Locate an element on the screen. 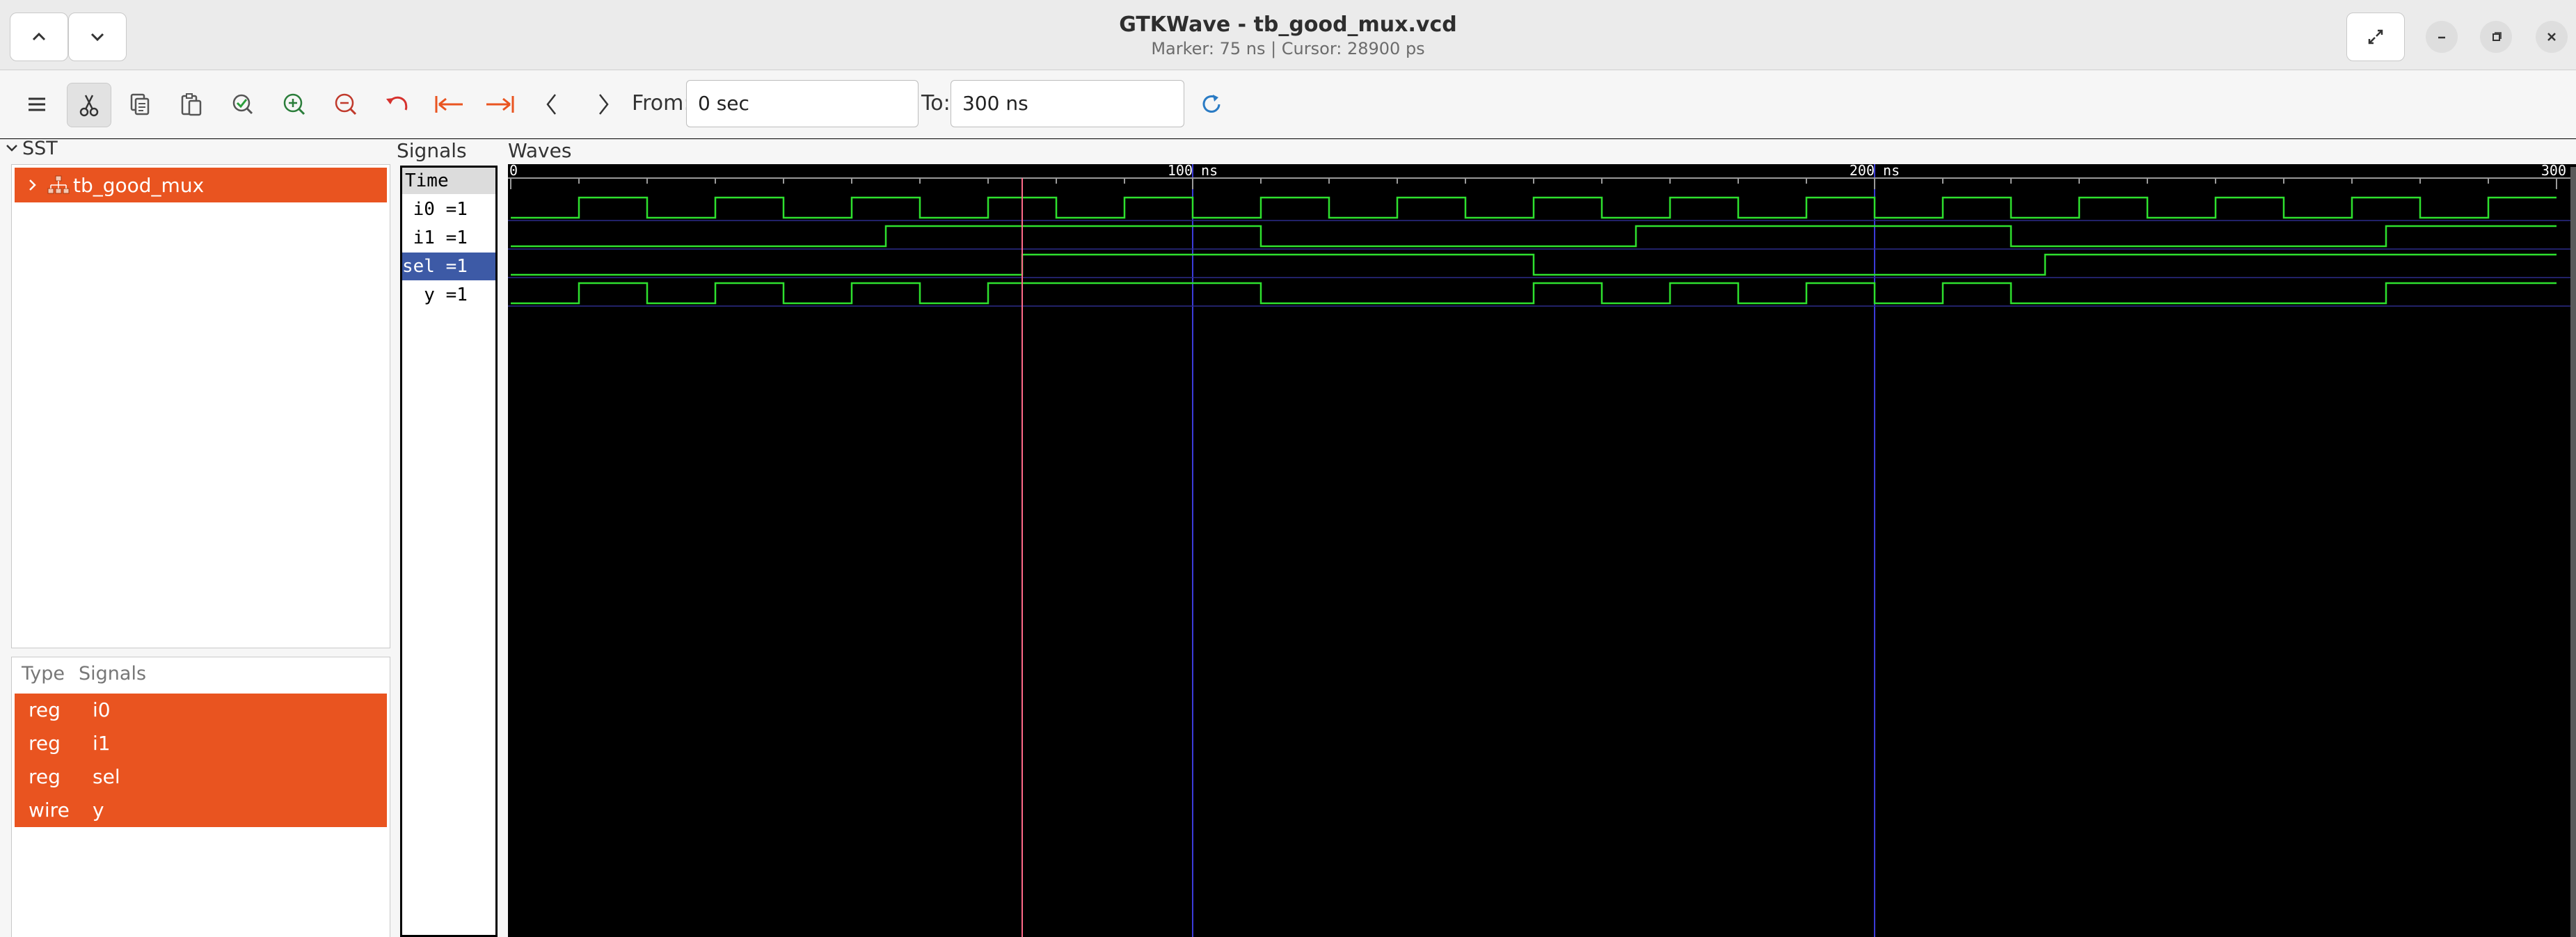 The image size is (2576, 937). tree-item-label: tb_good_mux is located at coordinates (139, 185).